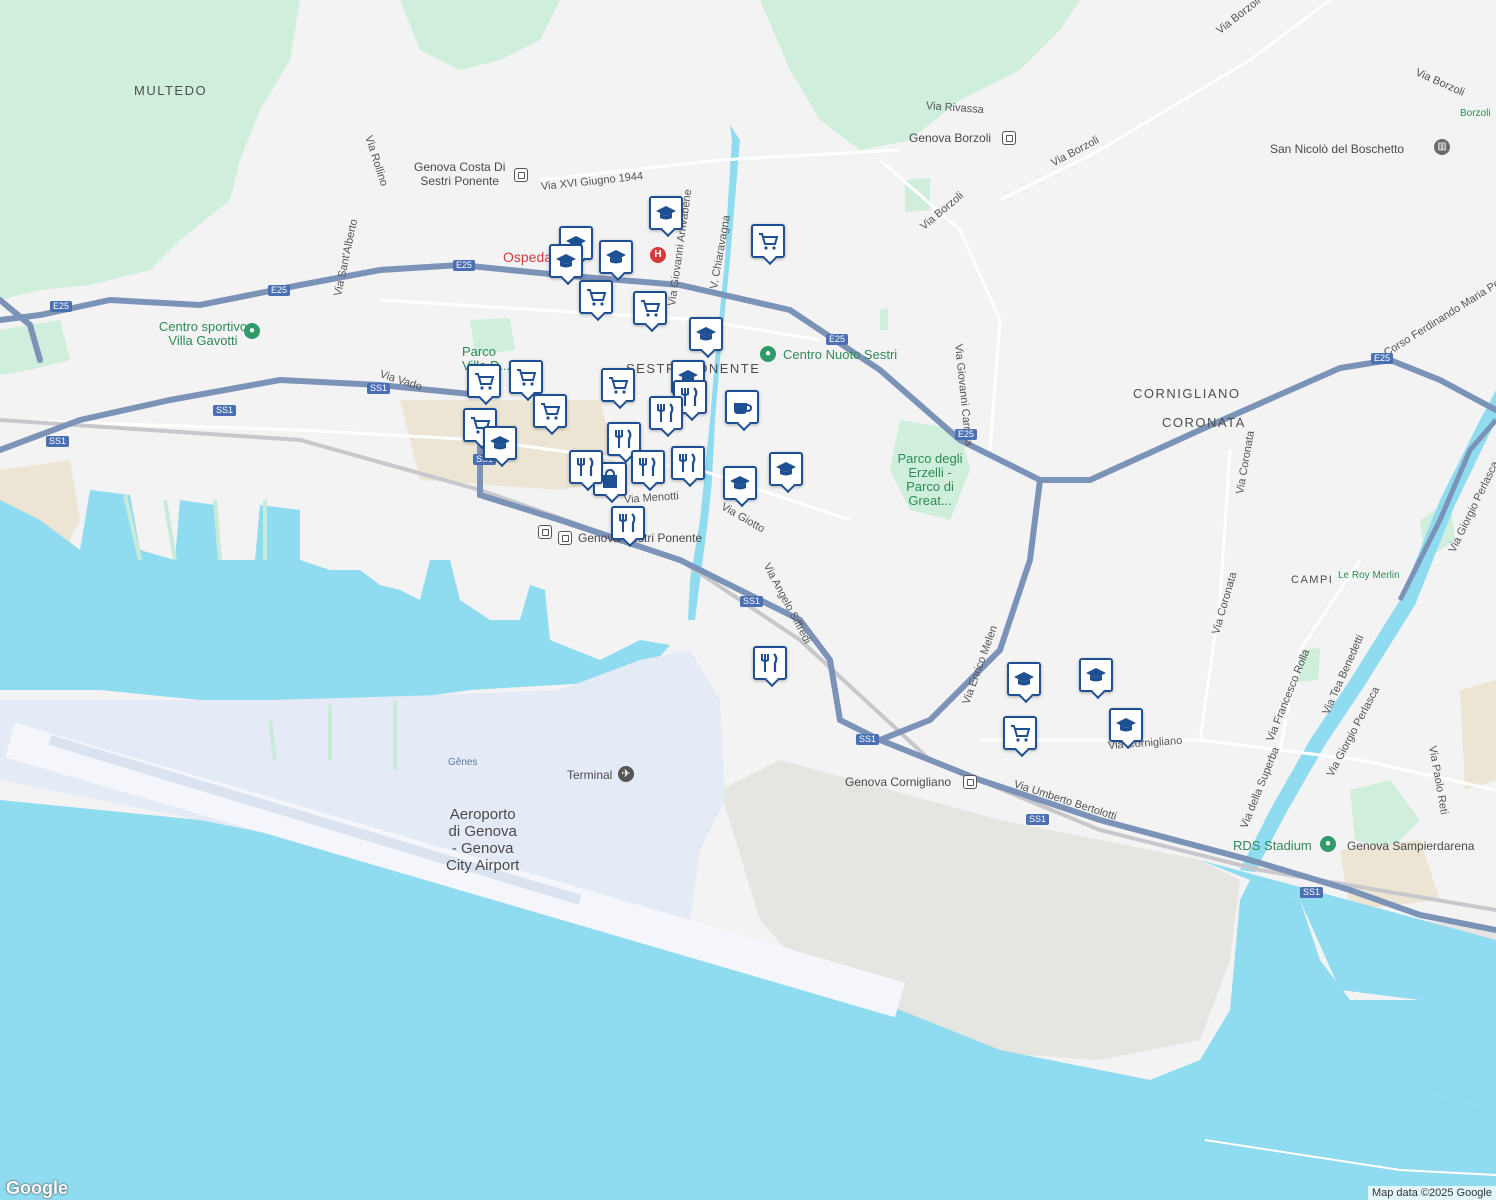  What do you see at coordinates (1369, 575) in the screenshot?
I see `place-label-le-roy-merlin: Le Roy Merlin` at bounding box center [1369, 575].